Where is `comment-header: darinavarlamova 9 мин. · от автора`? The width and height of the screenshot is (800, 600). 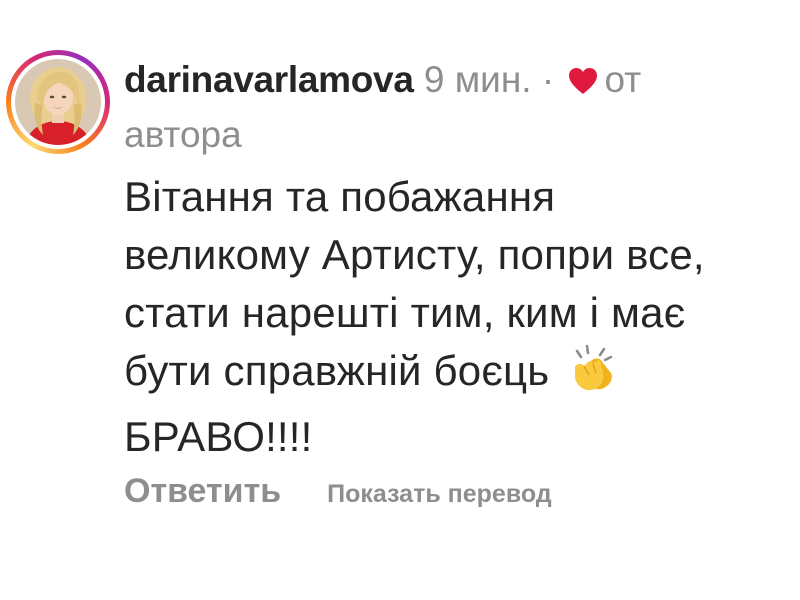 comment-header: darinavarlamova 9 мин. · от автора is located at coordinates (454, 107).